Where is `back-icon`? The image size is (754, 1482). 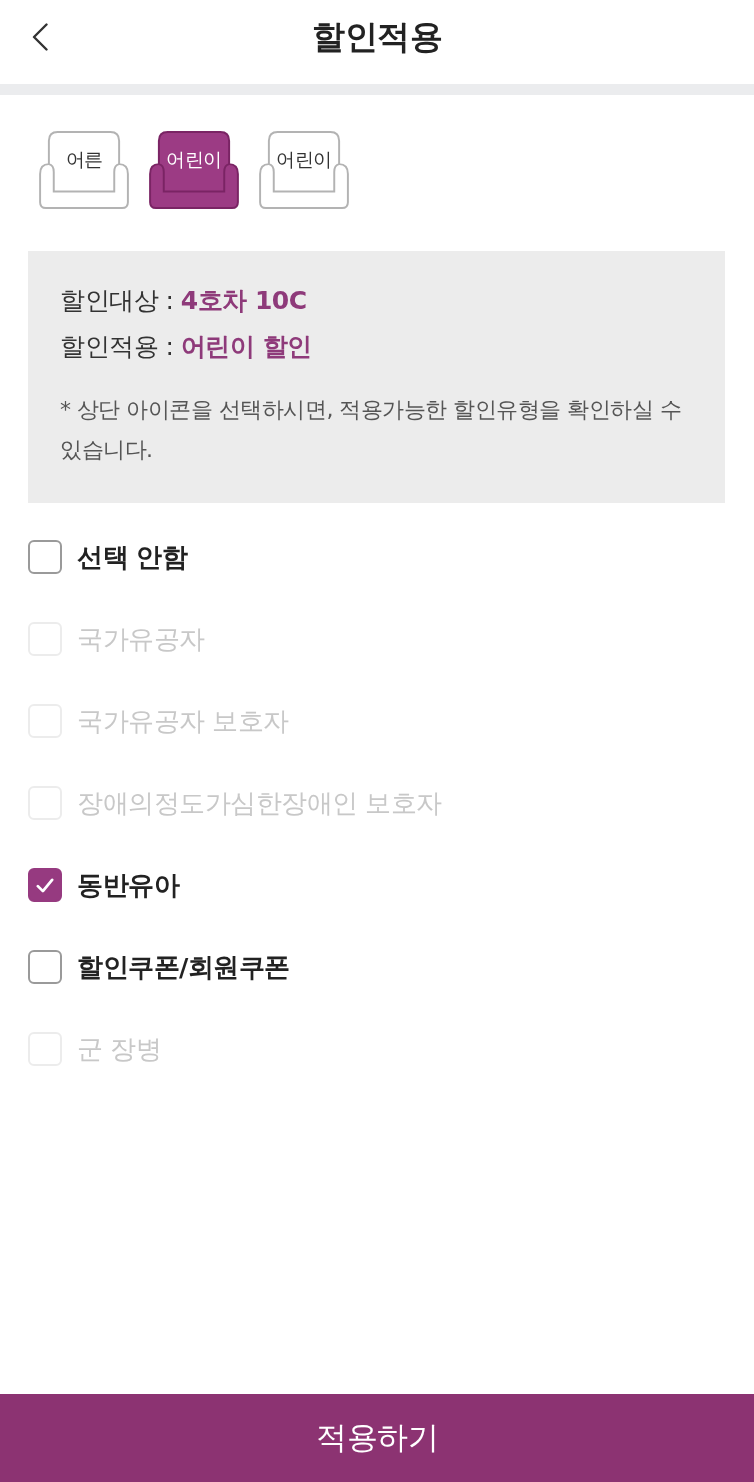 back-icon is located at coordinates (40, 37).